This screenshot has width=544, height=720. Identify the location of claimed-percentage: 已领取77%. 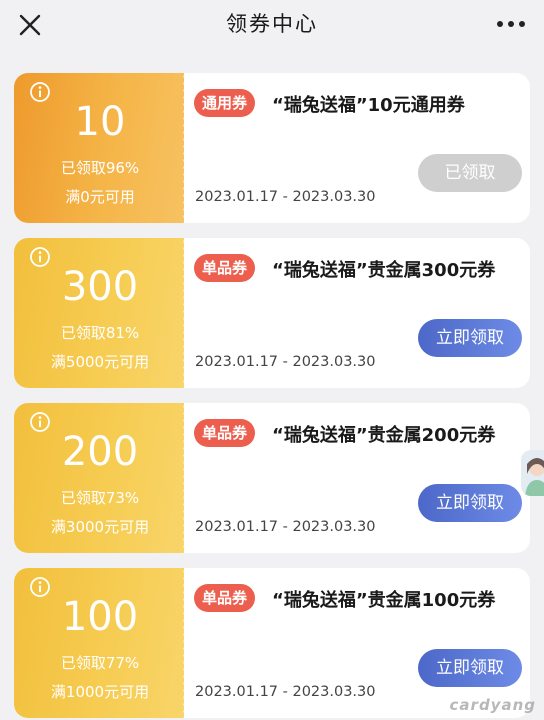
(100, 663).